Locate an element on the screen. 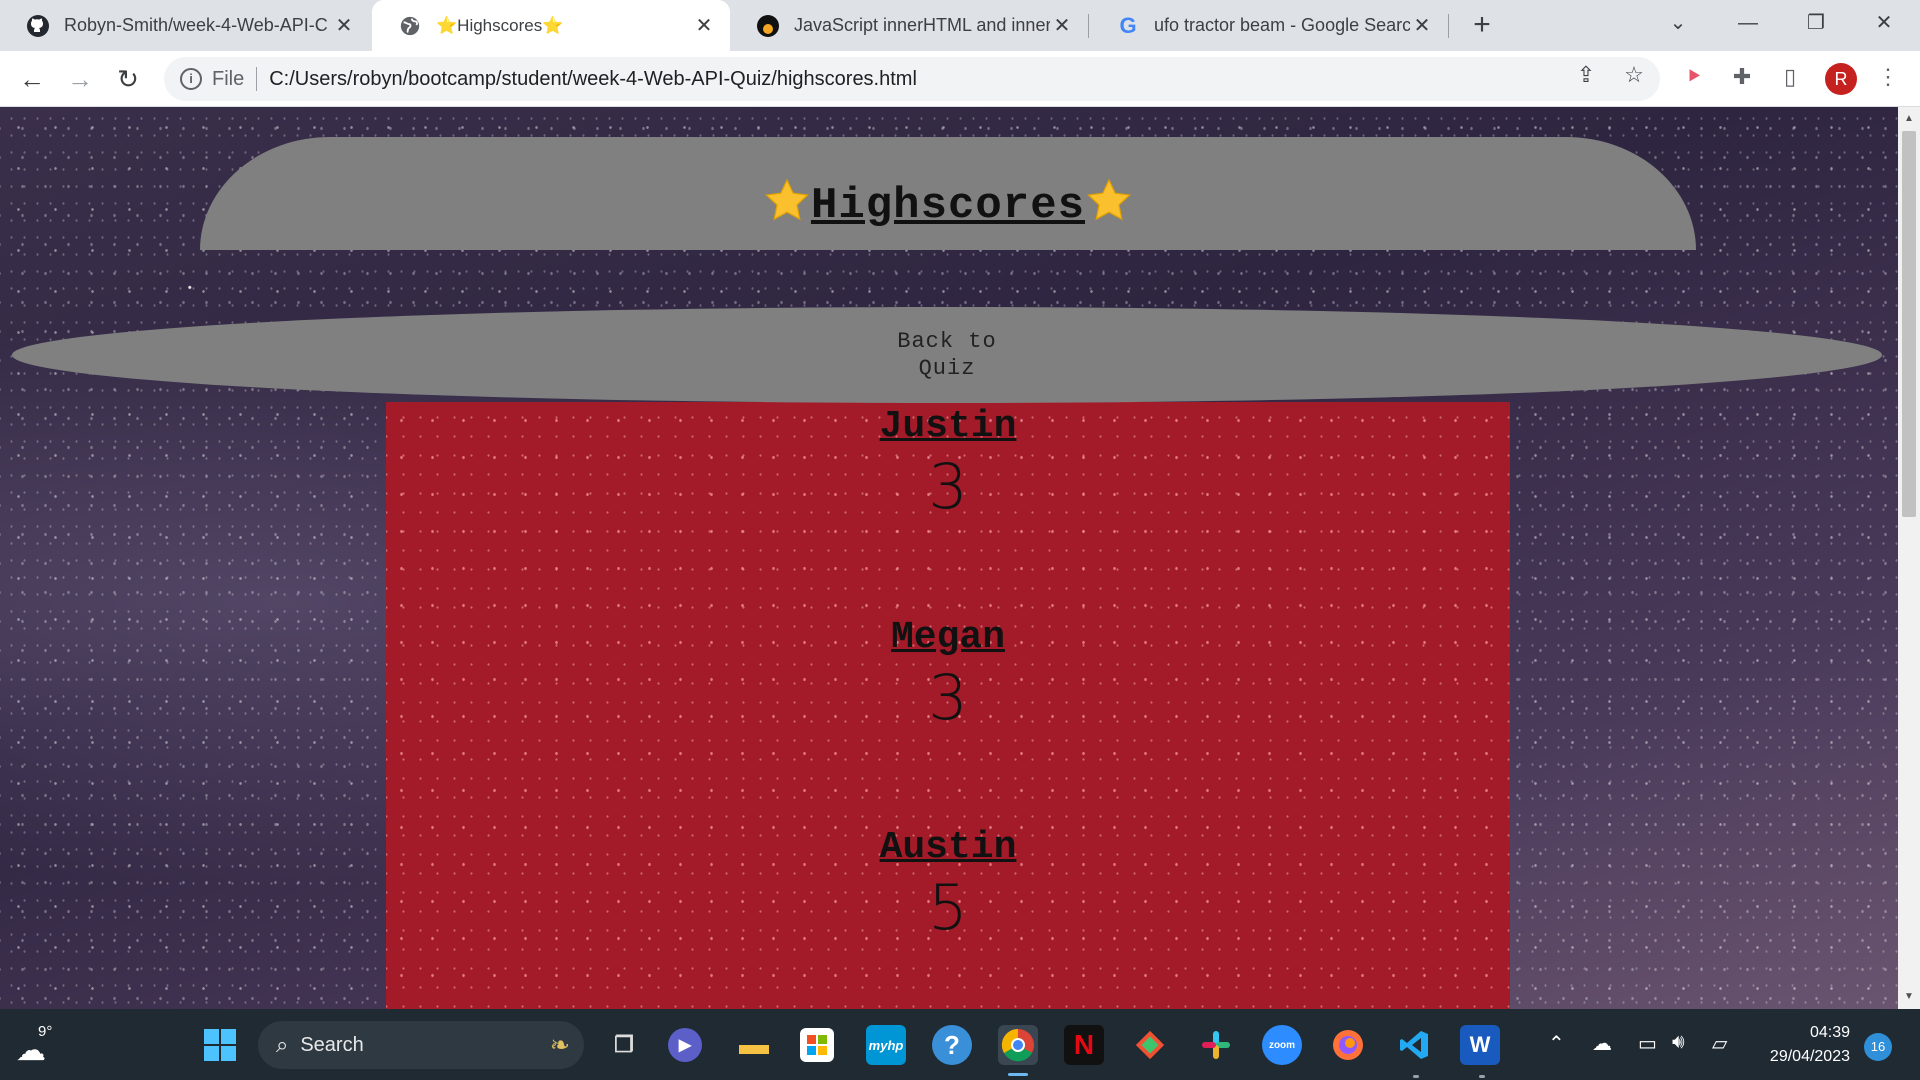 The image size is (1920, 1080). medium-icon is located at coordinates (768, 26).